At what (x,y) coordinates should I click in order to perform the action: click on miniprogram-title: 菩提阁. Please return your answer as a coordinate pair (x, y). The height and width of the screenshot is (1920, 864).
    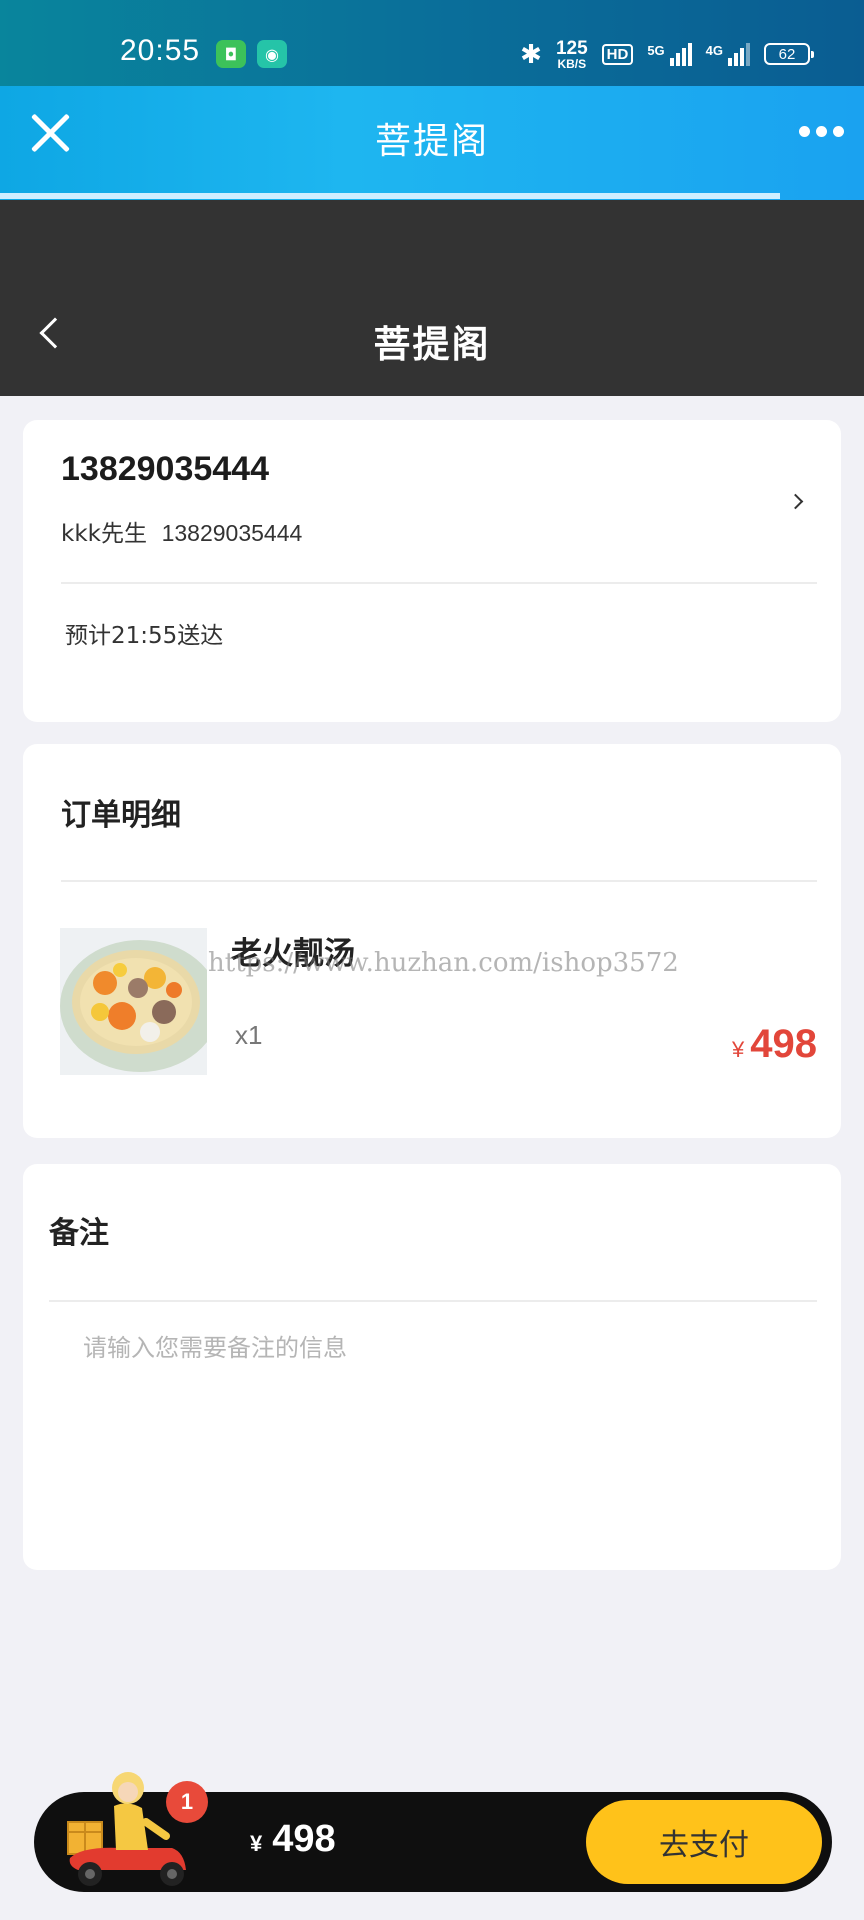
    Looking at the image, I should click on (431, 141).